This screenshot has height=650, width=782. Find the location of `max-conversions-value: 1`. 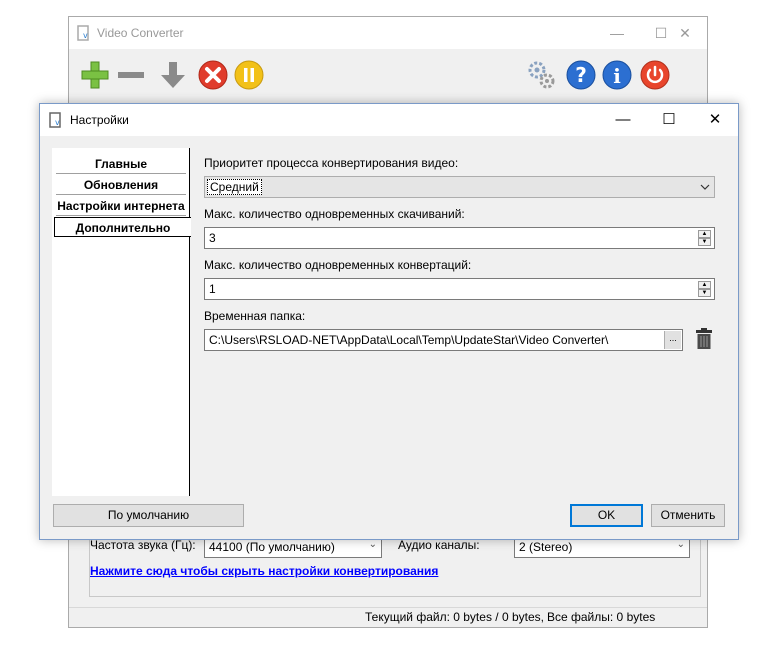

max-conversions-value: 1 is located at coordinates (212, 289).